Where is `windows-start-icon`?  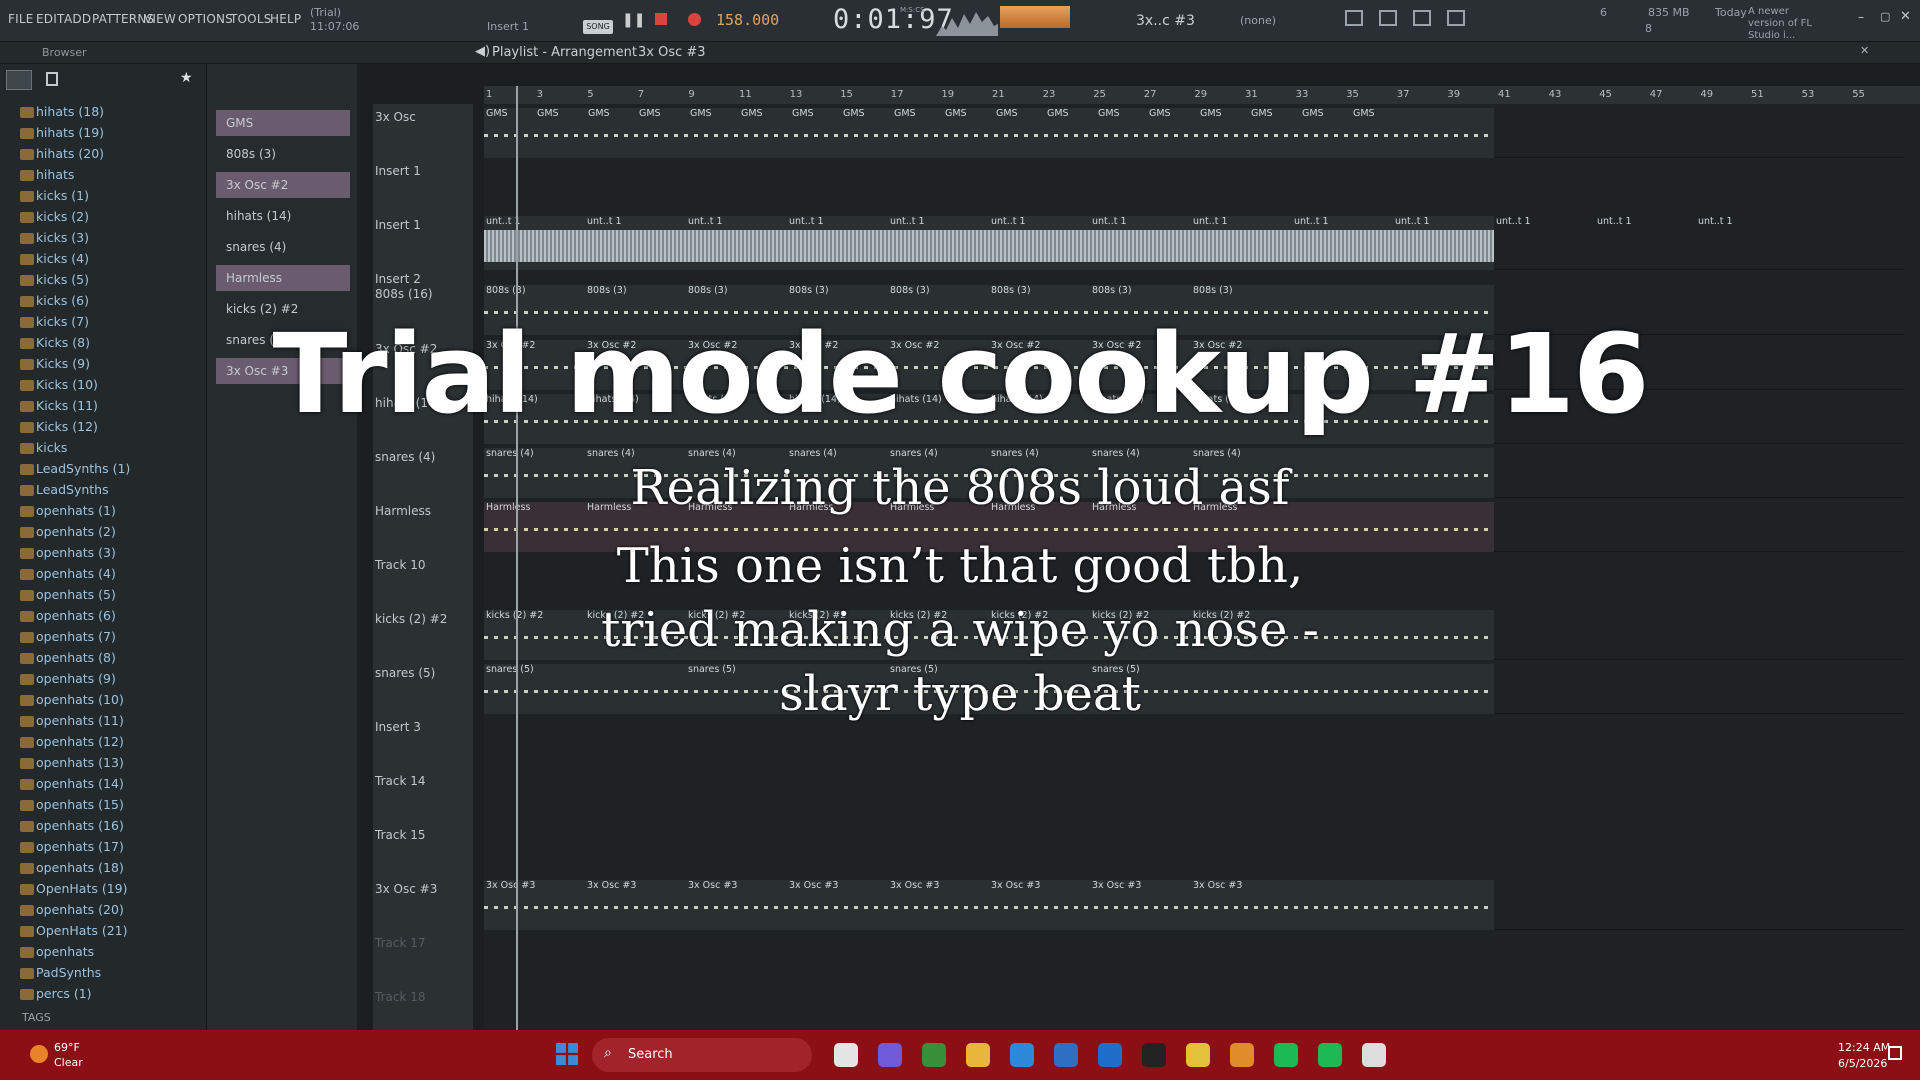 windows-start-icon is located at coordinates (567, 1054).